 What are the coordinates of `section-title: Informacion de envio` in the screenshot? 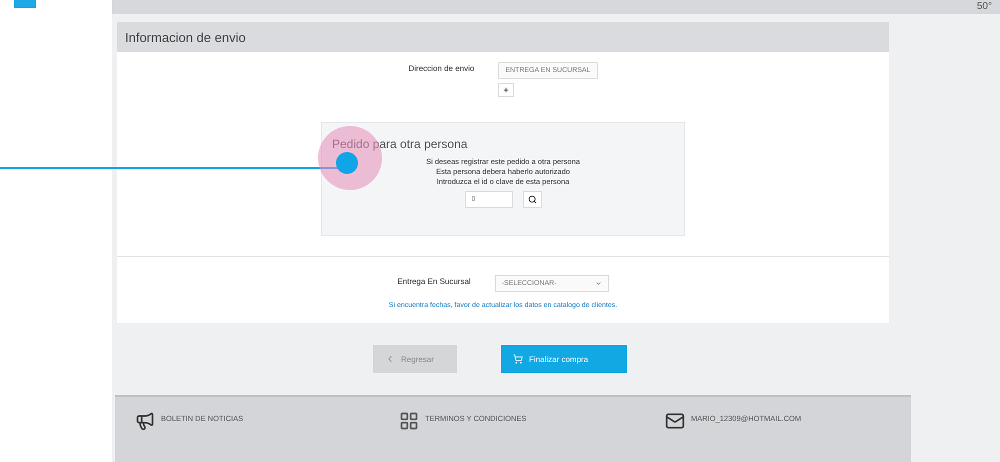 It's located at (503, 37).